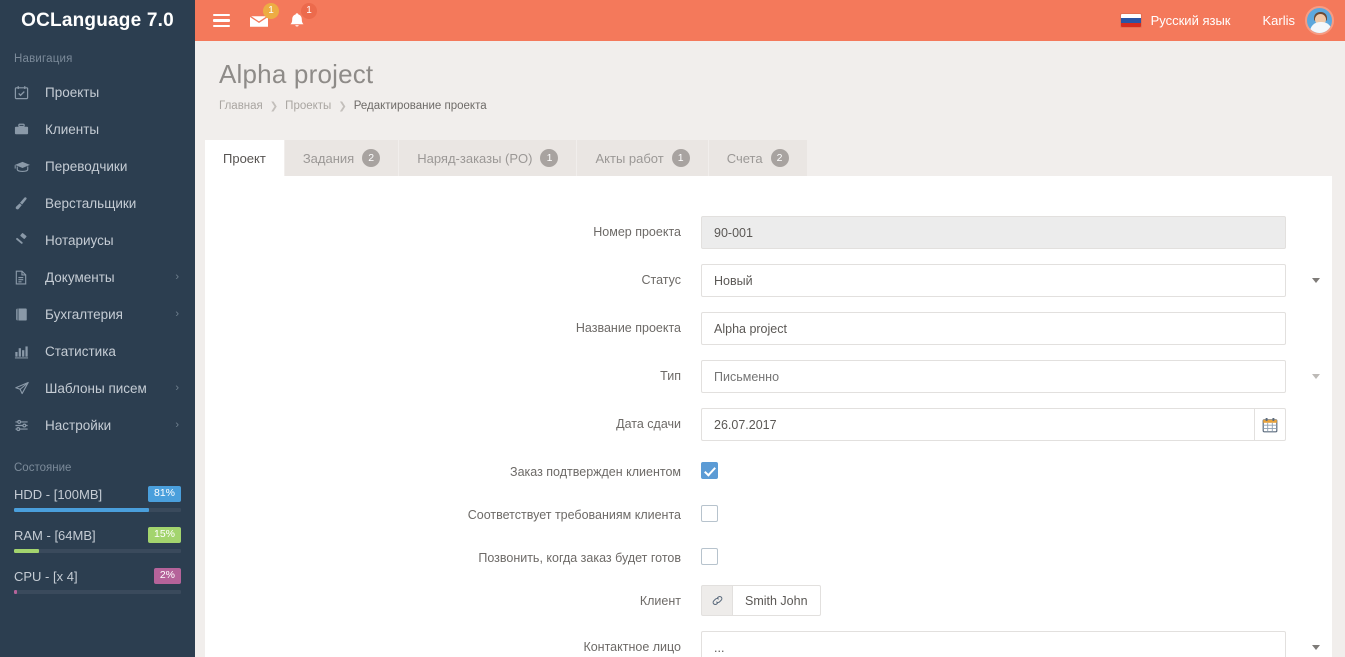 This screenshot has width=1345, height=657. Describe the element at coordinates (993, 232) in the screenshot. I see `project-number-input` at that location.